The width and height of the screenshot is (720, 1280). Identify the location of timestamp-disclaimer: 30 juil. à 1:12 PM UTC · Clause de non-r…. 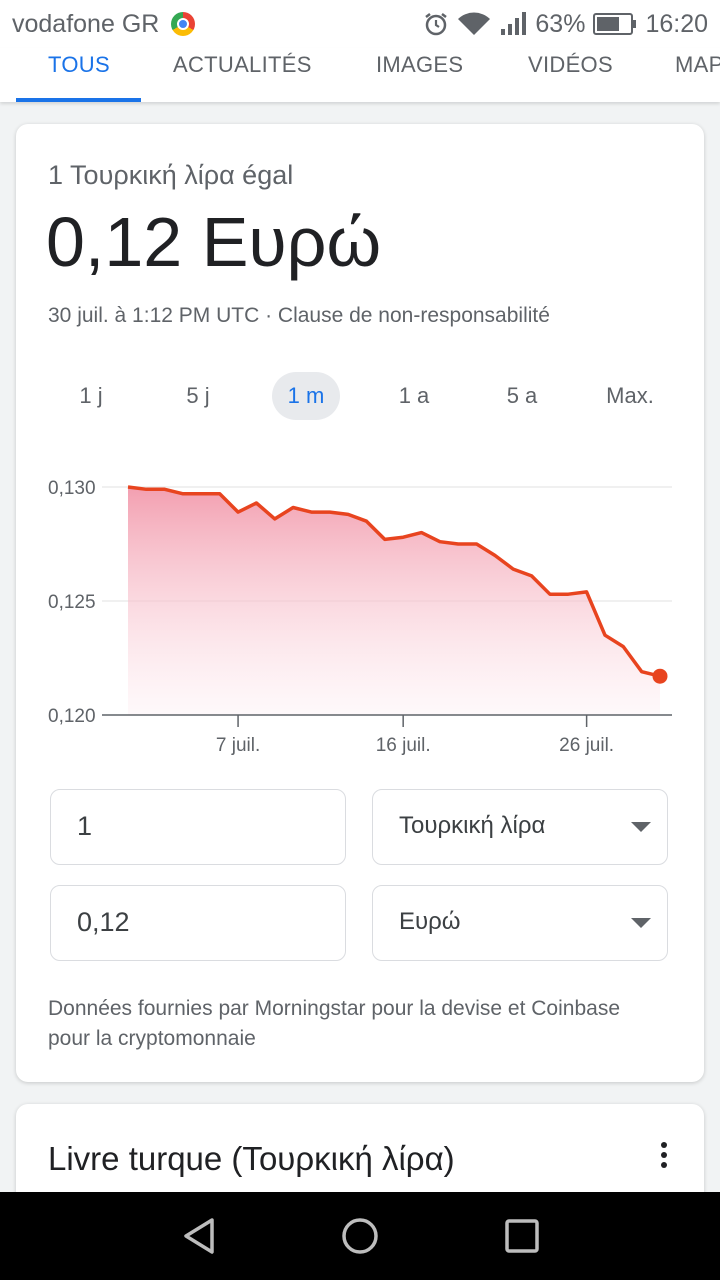
(299, 315).